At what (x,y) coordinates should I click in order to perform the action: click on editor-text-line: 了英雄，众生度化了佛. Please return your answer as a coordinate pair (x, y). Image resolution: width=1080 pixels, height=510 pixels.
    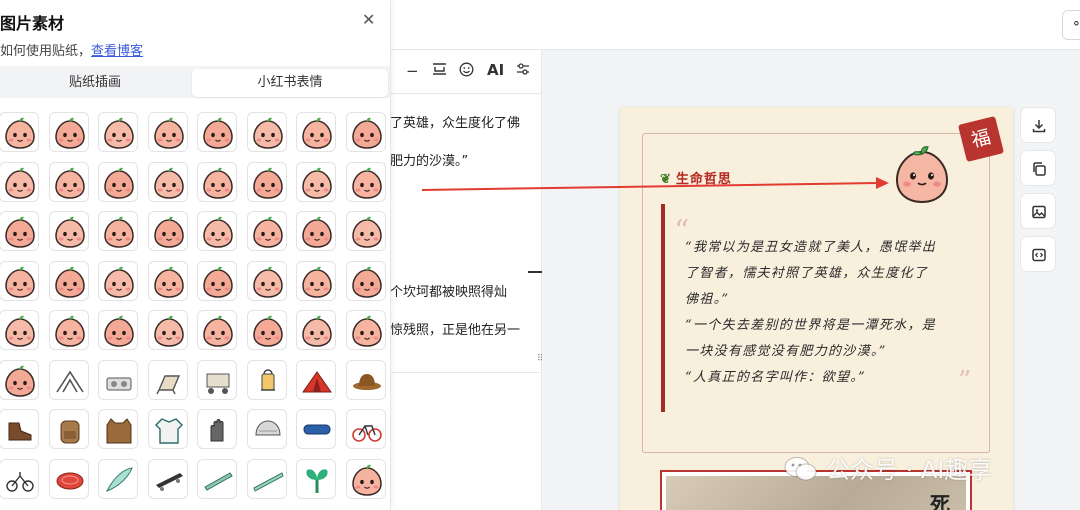
    Looking at the image, I should click on (455, 121).